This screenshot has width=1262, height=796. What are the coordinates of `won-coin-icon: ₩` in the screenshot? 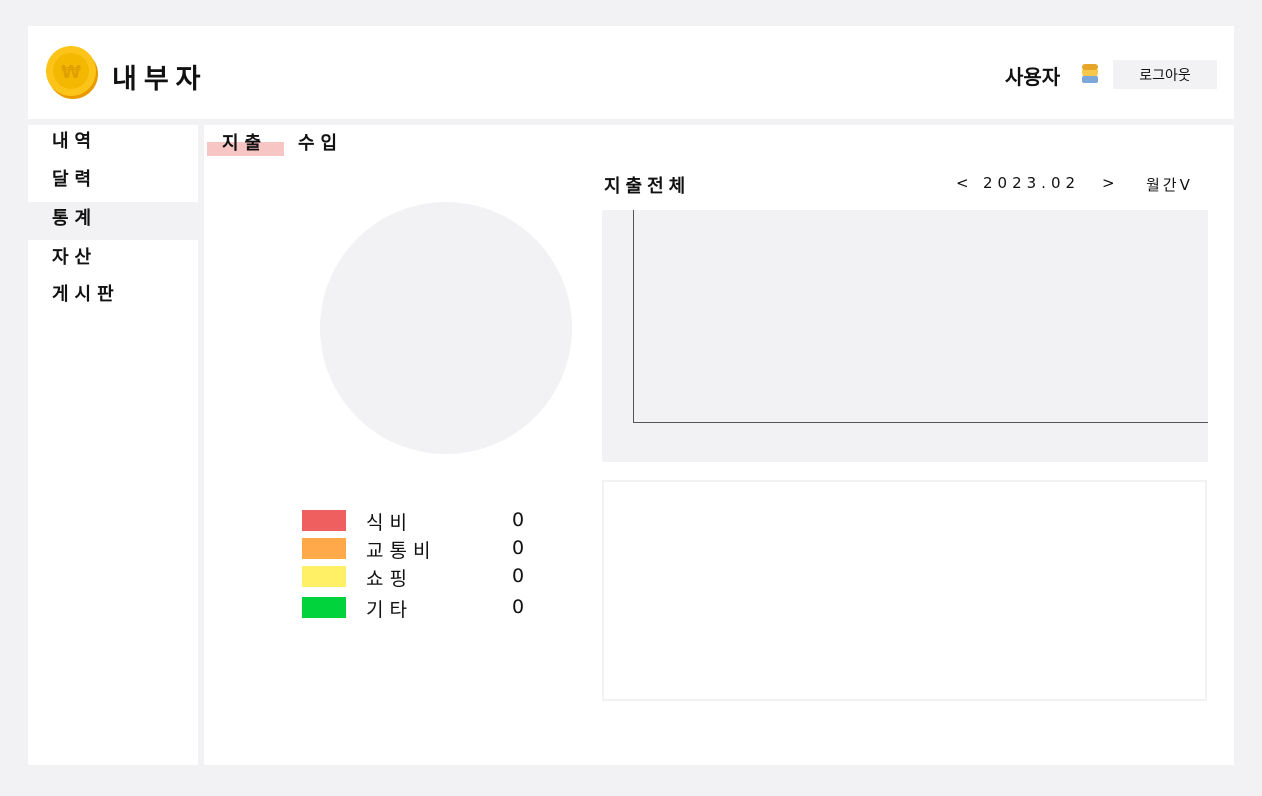 It's located at (72, 72).